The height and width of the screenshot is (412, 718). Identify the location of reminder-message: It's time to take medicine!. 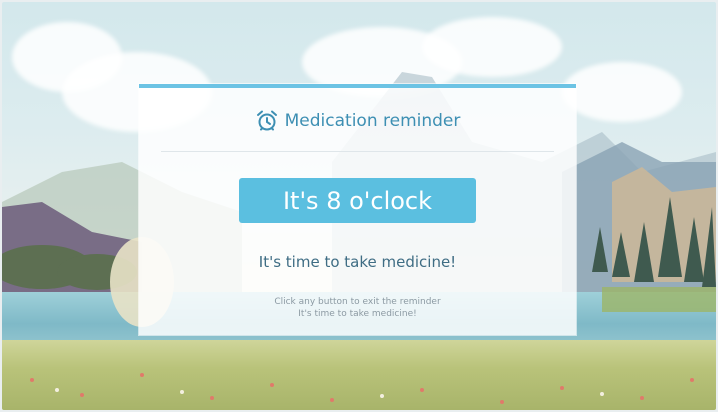
(357, 262).